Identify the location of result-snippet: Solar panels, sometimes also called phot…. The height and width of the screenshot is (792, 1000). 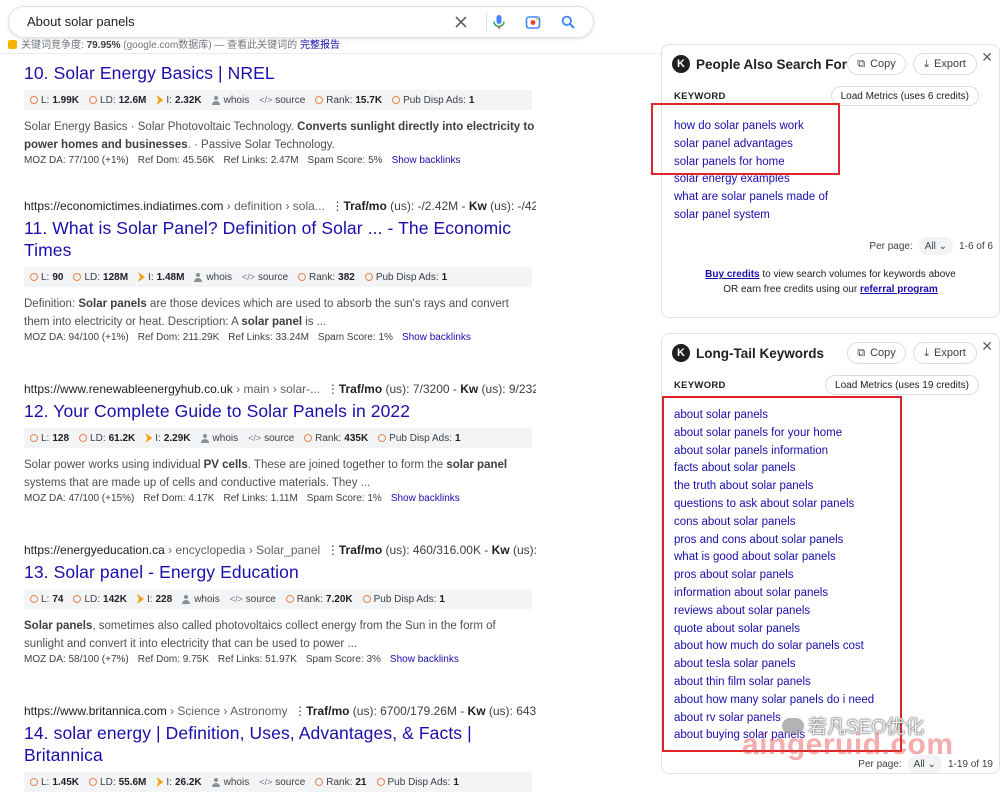
(260, 635).